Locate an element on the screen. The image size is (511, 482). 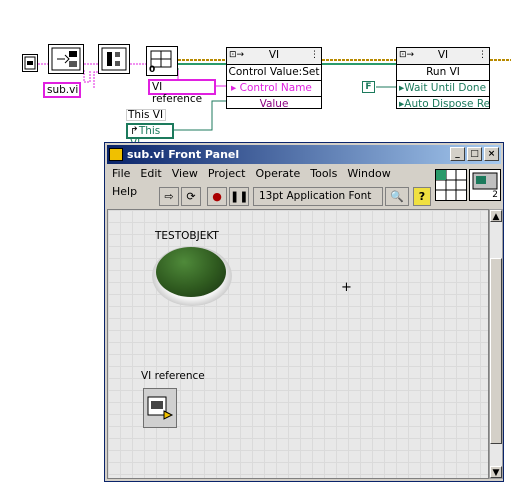
scroll-up-icon: ▲ is located at coordinates (496, 216).